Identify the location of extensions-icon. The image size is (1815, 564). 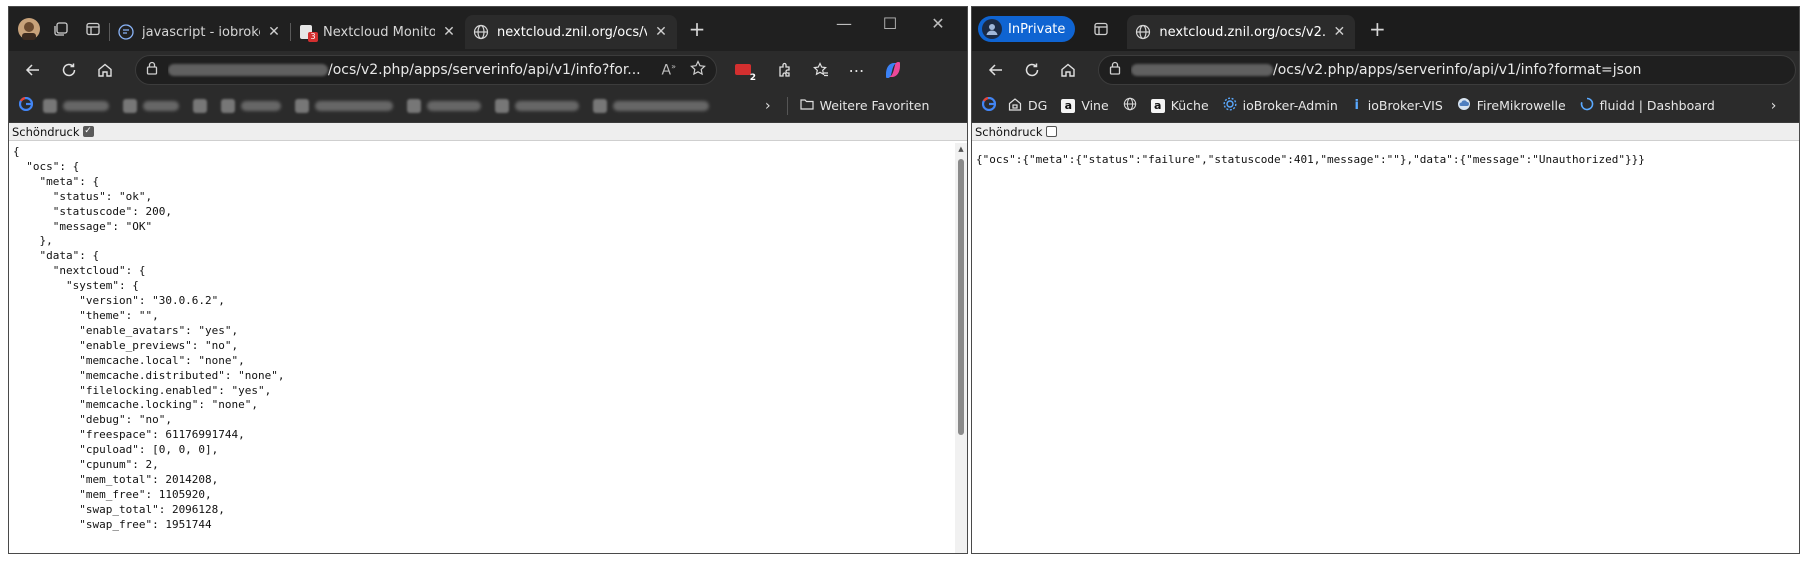
(785, 70).